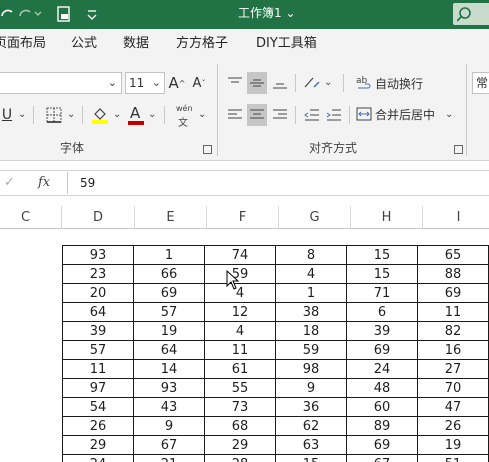 This screenshot has height=462, width=489. I want to click on number-format-combo: 常, so click(480, 83).